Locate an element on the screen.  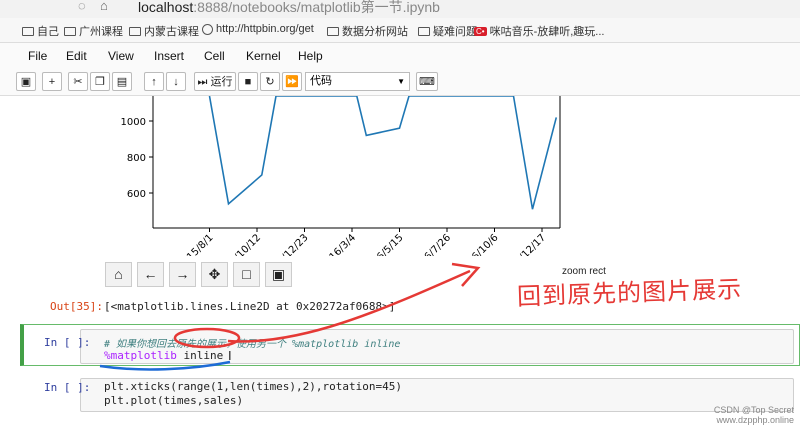
x-tick-label: 2016/12/17 is located at coordinates (524, 244).